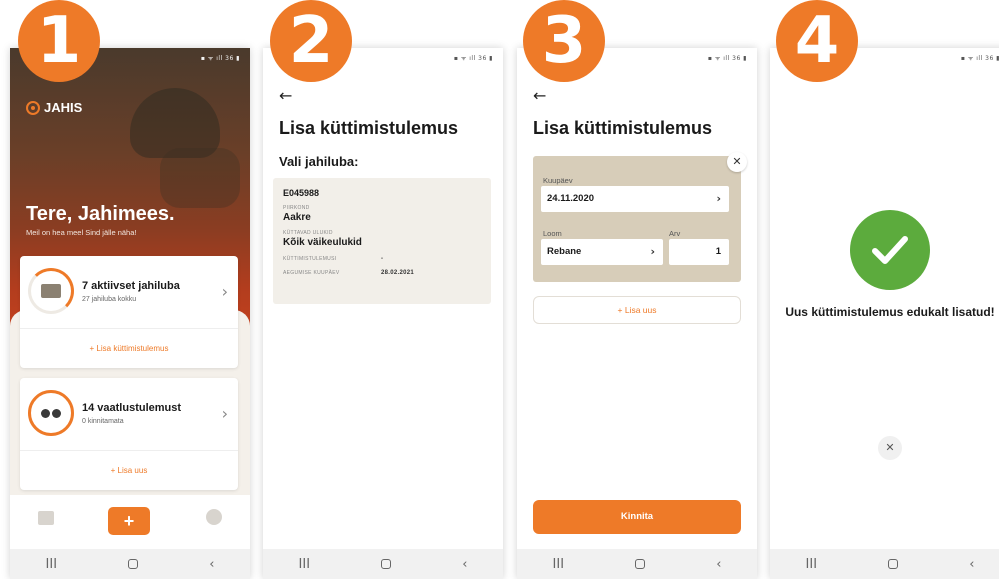 Image resolution: width=999 pixels, height=579 pixels. I want to click on date-label: Kuupäev, so click(558, 180).